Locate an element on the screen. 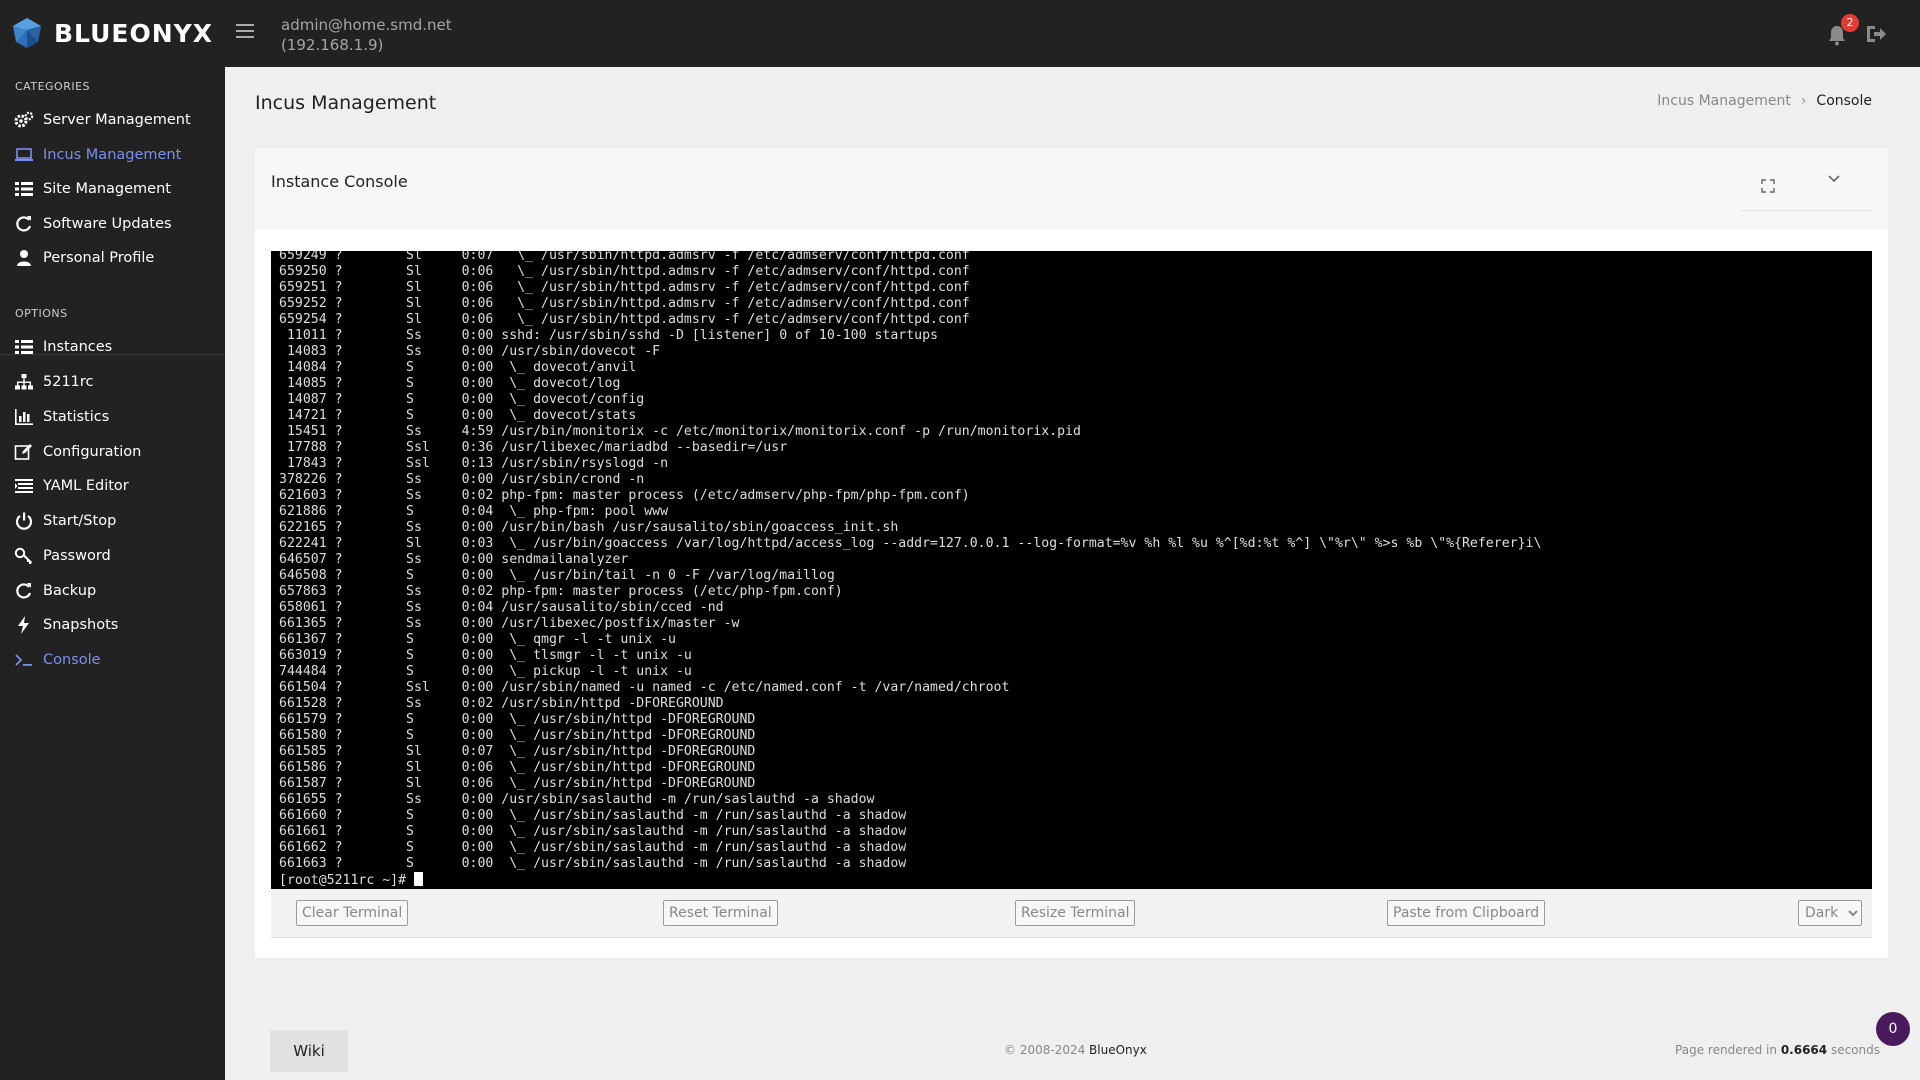 The width and height of the screenshot is (1920, 1080). copyright-brand: BlueOnyx is located at coordinates (1118, 1050).